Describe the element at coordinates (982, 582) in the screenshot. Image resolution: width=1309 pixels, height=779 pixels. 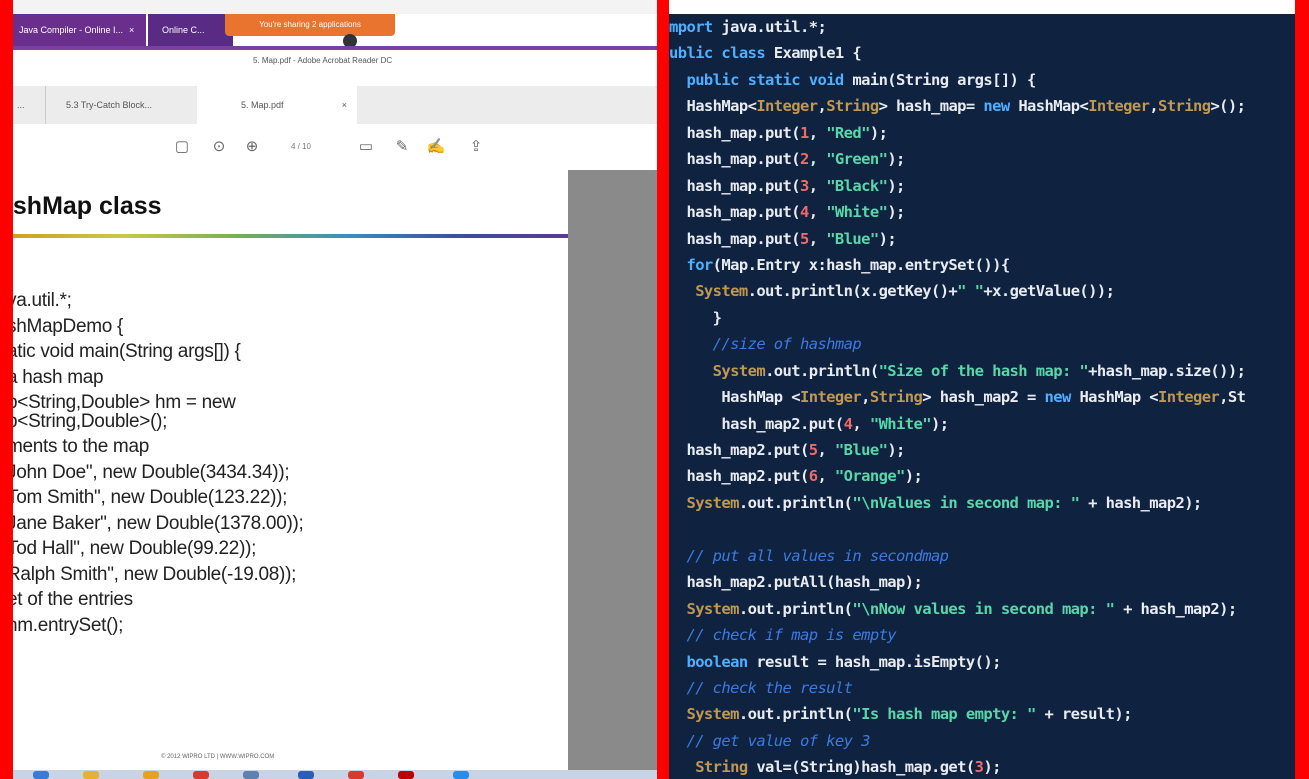
I see `code-line: hash_map2.putAll(hash_map);` at that location.